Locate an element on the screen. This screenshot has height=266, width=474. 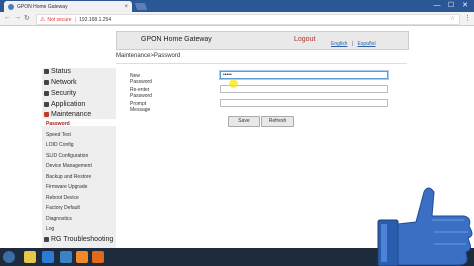
maximize-button: ☐ is located at coordinates (451, 6).